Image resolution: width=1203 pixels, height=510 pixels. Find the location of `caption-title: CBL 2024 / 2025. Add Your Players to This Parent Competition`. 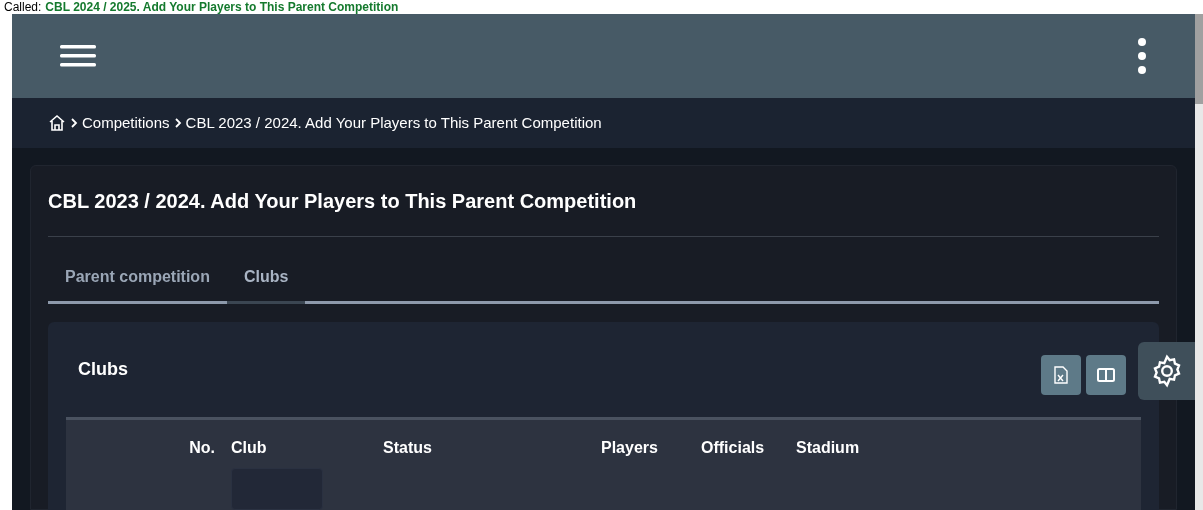

caption-title: CBL 2024 / 2025. Add Your Players to This Parent Competition is located at coordinates (222, 7).